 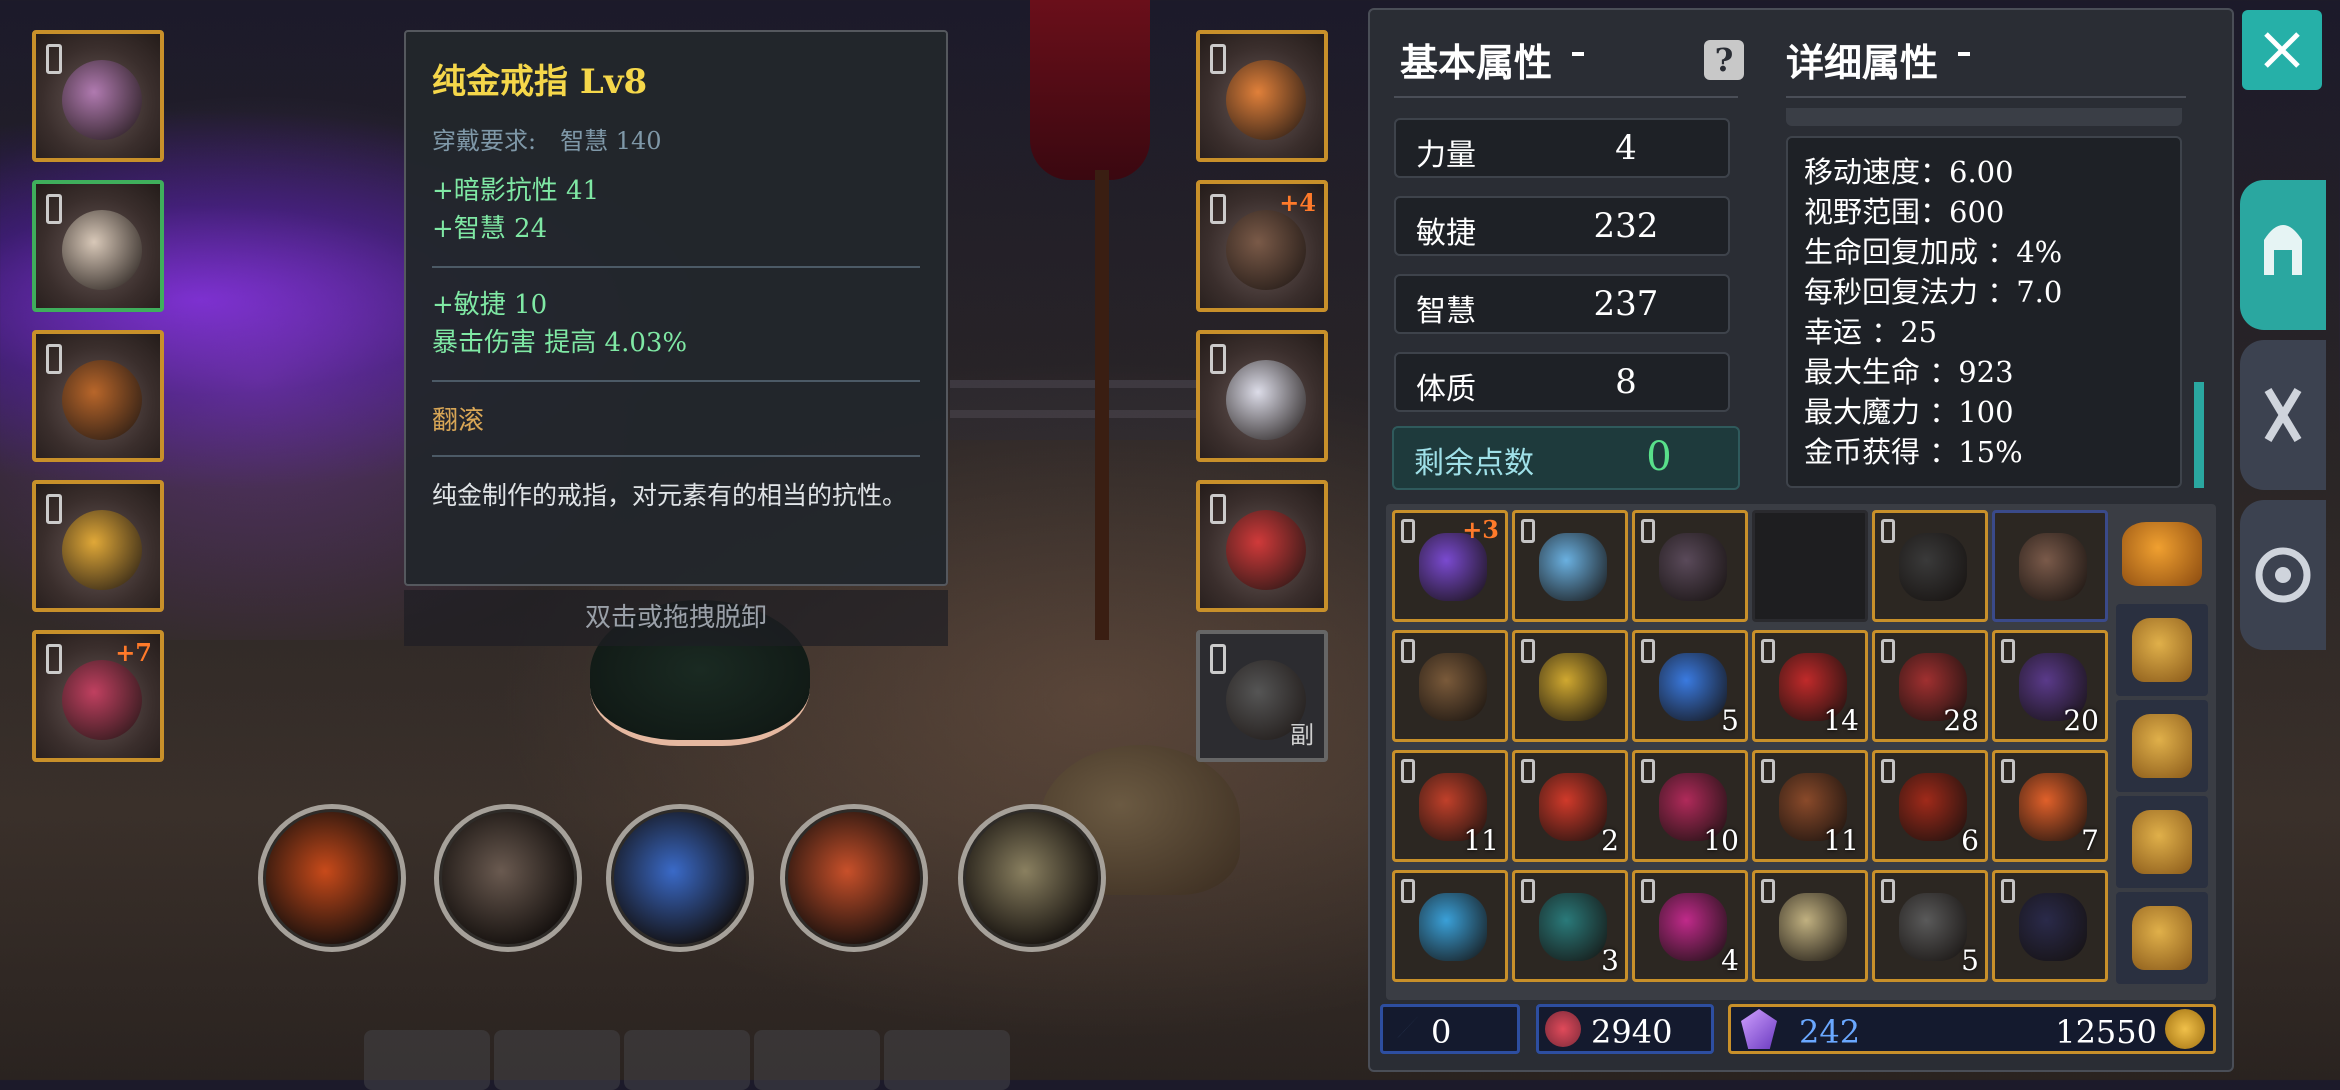 What do you see at coordinates (1573, 927) in the screenshot?
I see `teal-shards-icon` at bounding box center [1573, 927].